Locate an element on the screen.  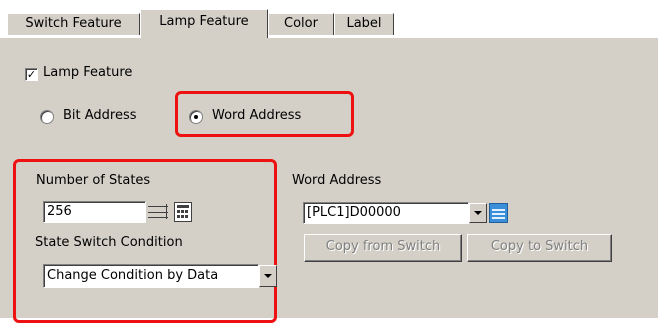
bit-address-radio is located at coordinates (47, 117).